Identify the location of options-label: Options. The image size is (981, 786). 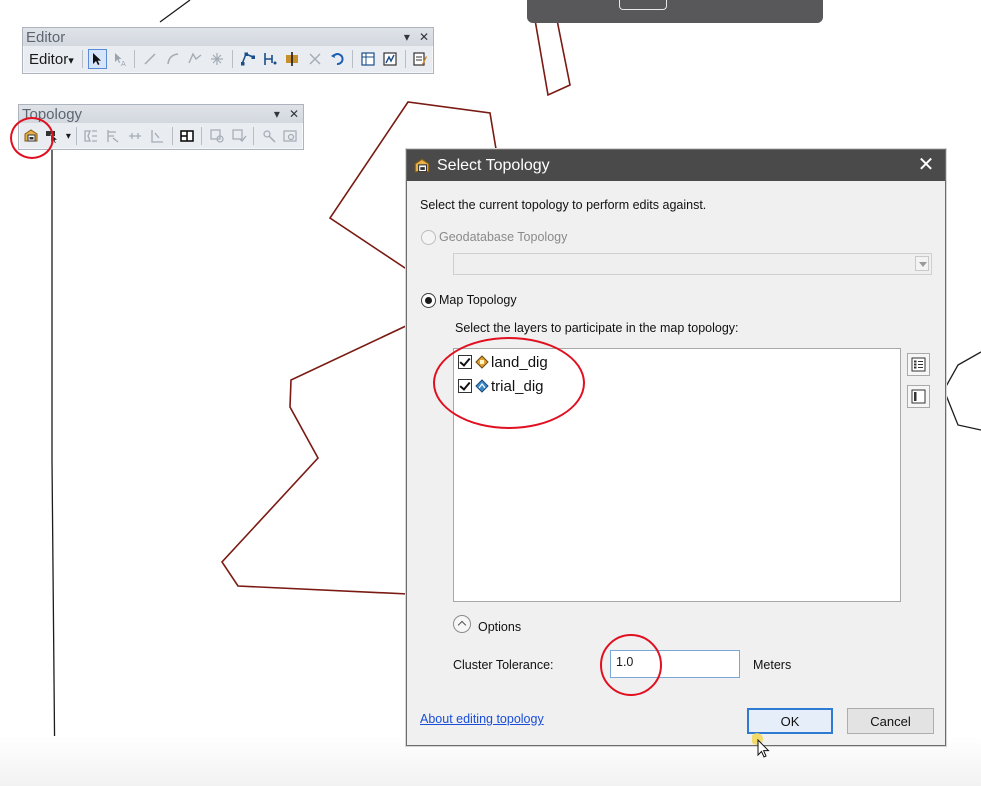
(499, 627).